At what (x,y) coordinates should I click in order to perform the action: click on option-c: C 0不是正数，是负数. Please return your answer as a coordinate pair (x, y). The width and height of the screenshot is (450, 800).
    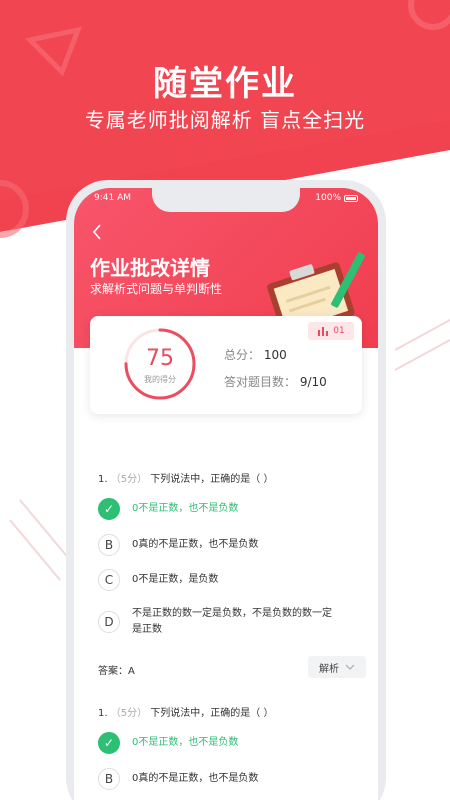
    Looking at the image, I should click on (215, 580).